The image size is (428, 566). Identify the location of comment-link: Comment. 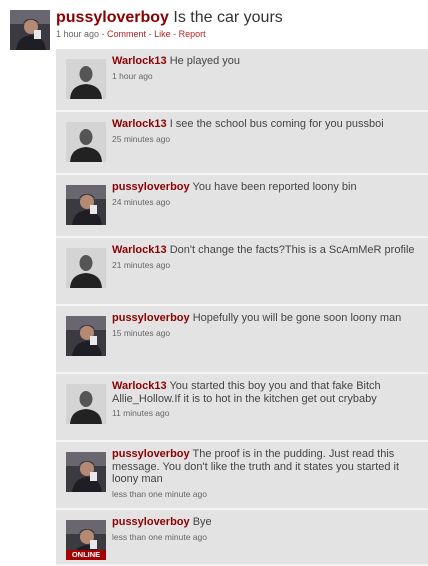
(126, 34).